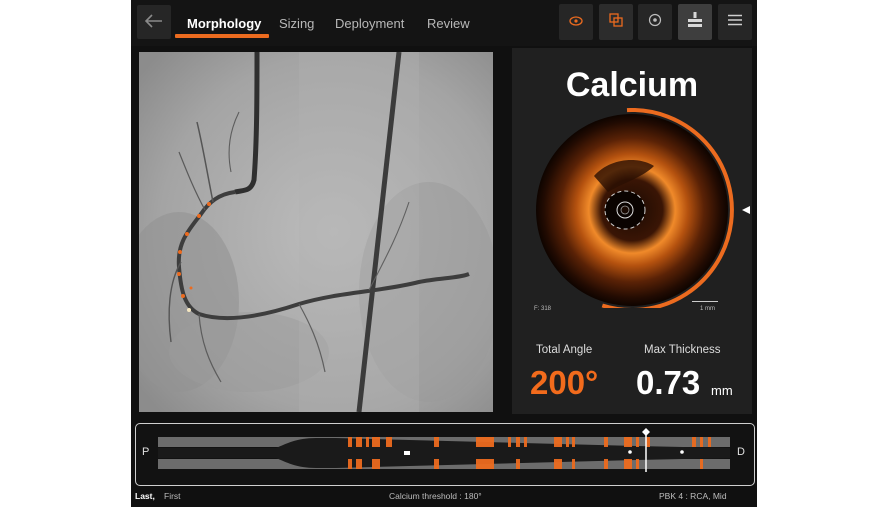 This screenshot has width=889, height=507. What do you see at coordinates (435, 496) in the screenshot?
I see `calcium-threshold: Calcium threshold : 180°` at bounding box center [435, 496].